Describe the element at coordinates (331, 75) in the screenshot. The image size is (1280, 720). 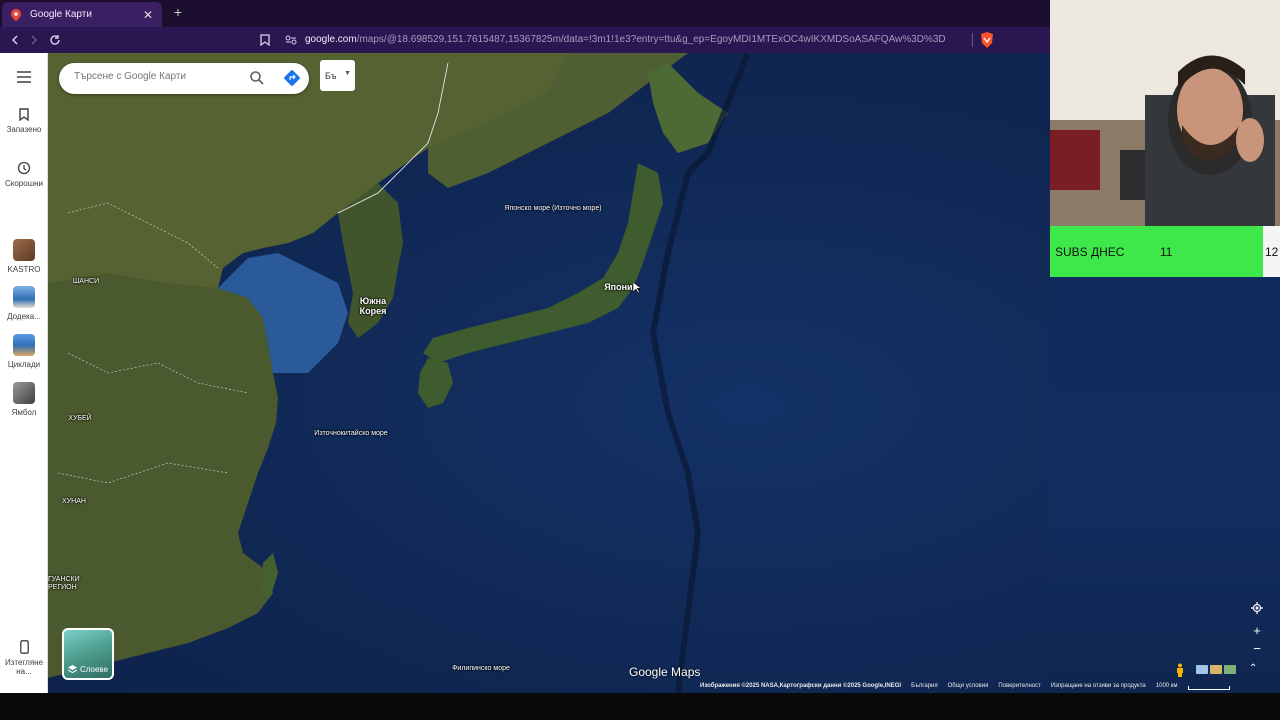
I see `layer-toggle-label: Бъ` at that location.